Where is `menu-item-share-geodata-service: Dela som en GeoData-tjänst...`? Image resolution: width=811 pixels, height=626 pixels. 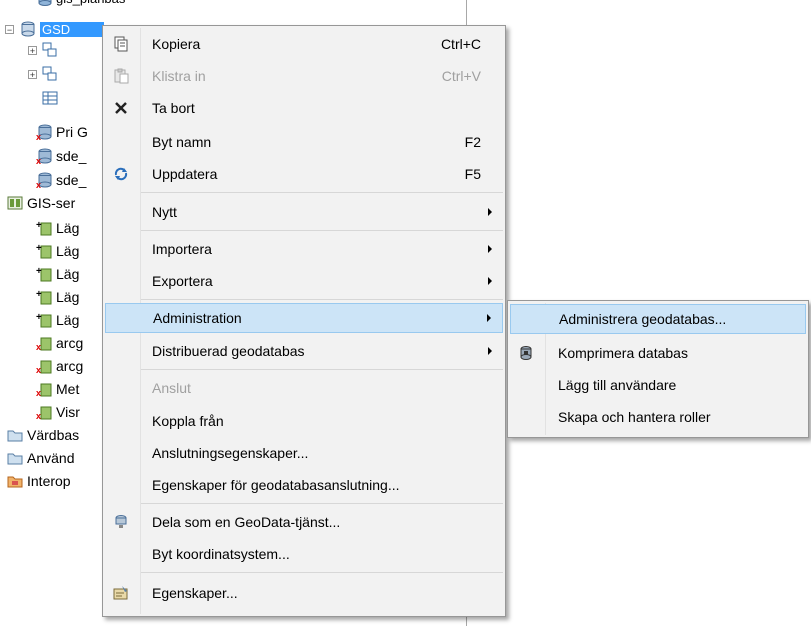 menu-item-share-geodata-service: Dela som en GeoData-tjänst... is located at coordinates (304, 522).